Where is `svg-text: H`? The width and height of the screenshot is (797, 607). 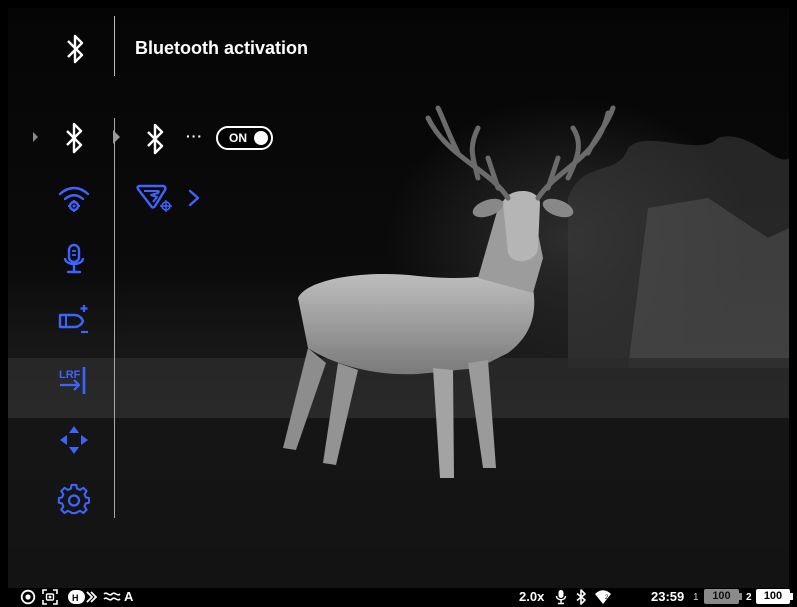 svg-text: H is located at coordinates (75, 598).